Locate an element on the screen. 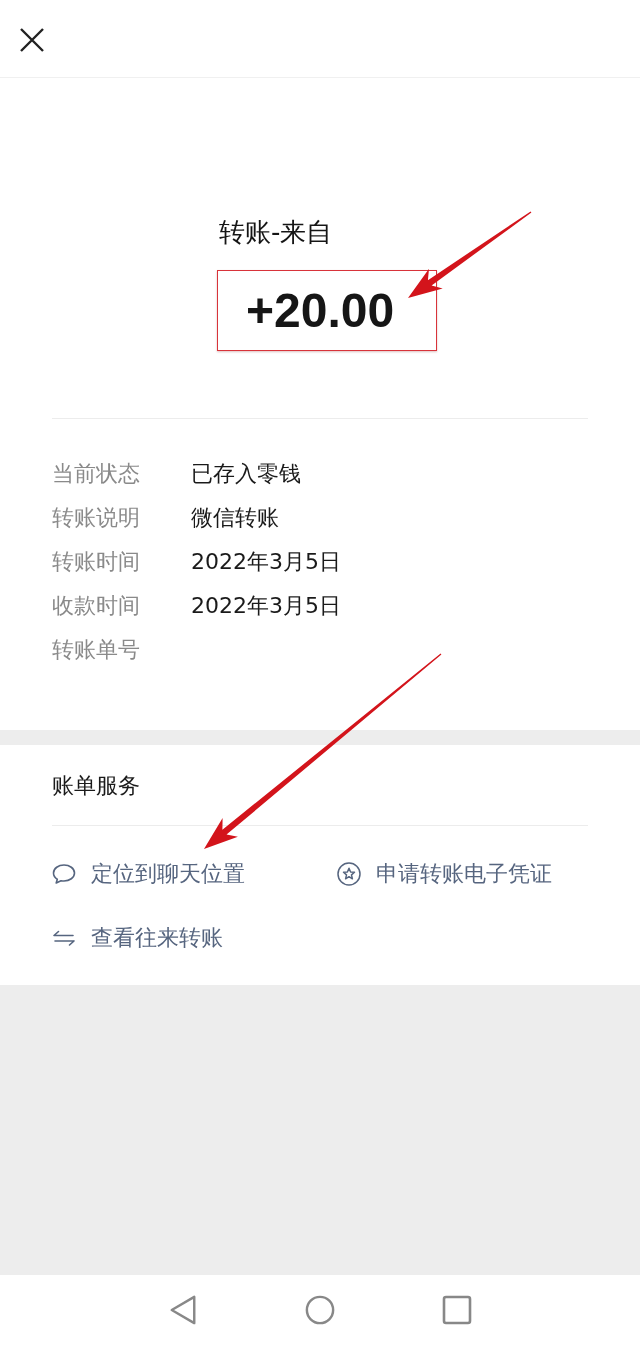  detail-label: 转账单号 is located at coordinates (96, 650).